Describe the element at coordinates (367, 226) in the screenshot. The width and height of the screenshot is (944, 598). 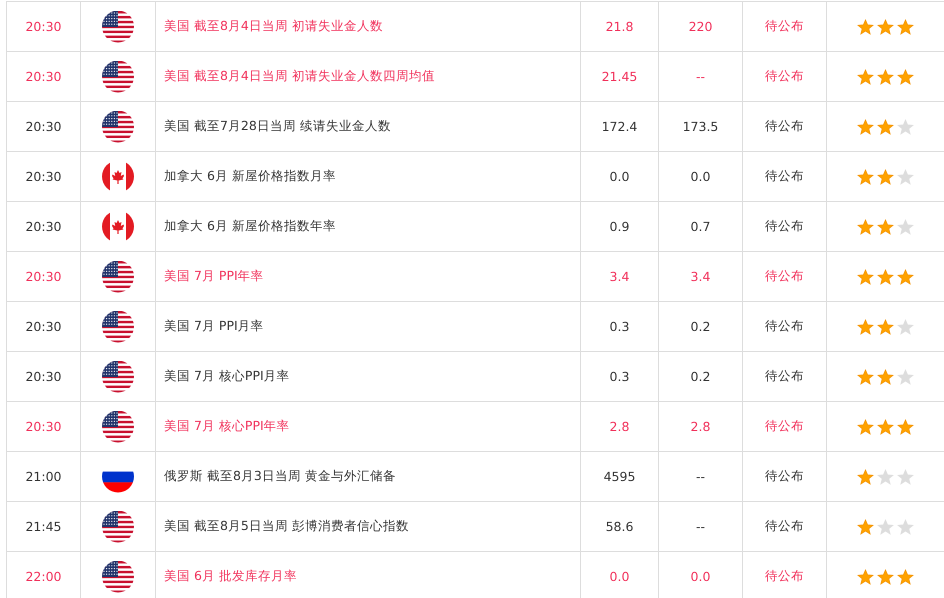
I see `event-cell: 加拿大 6月 新屋价格指数年率` at that location.